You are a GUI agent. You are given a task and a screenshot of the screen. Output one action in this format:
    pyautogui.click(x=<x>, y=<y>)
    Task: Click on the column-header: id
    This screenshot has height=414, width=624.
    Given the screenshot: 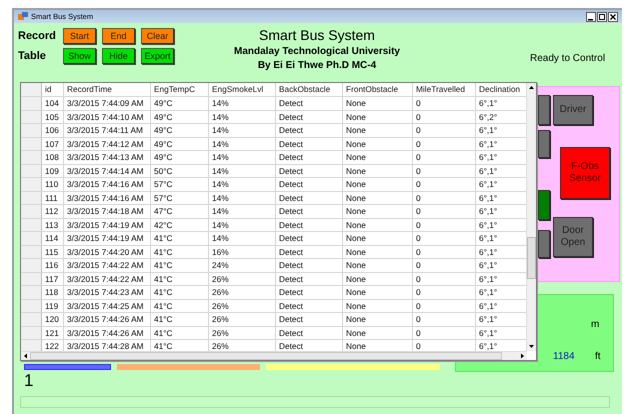 What is the action you would take?
    pyautogui.click(x=53, y=89)
    